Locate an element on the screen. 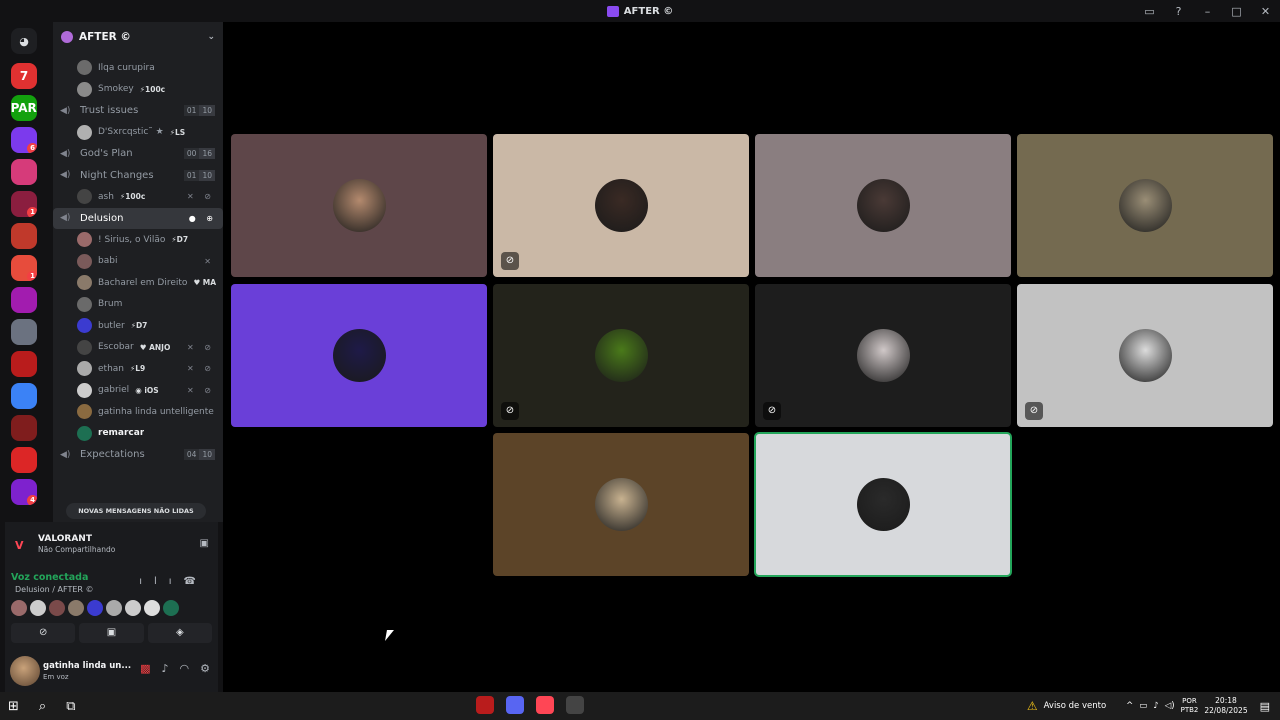 The image size is (1280, 720). server-header: AFTER © ⌄ is located at coordinates (138, 37).